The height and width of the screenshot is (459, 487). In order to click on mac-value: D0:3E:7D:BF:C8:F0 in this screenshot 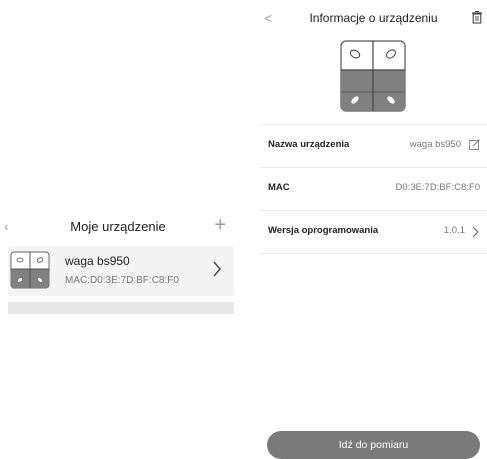, I will do `click(437, 187)`.